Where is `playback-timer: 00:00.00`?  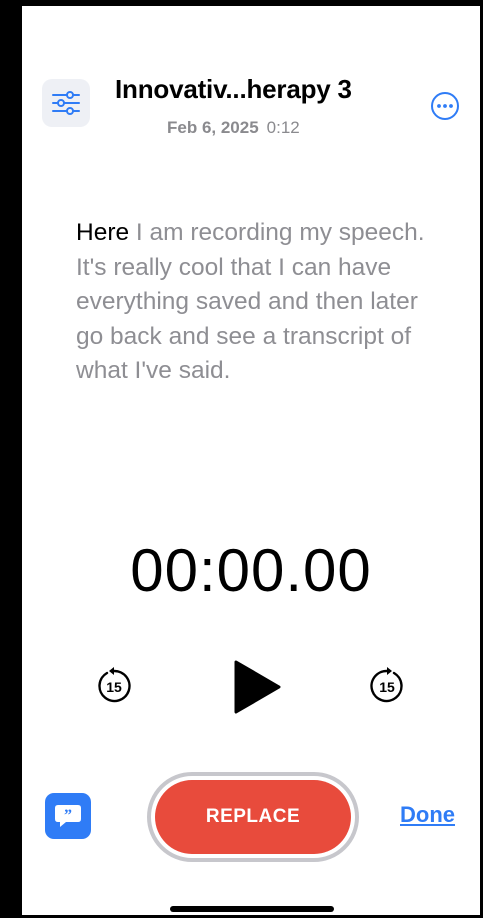 playback-timer: 00:00.00 is located at coordinates (251, 570).